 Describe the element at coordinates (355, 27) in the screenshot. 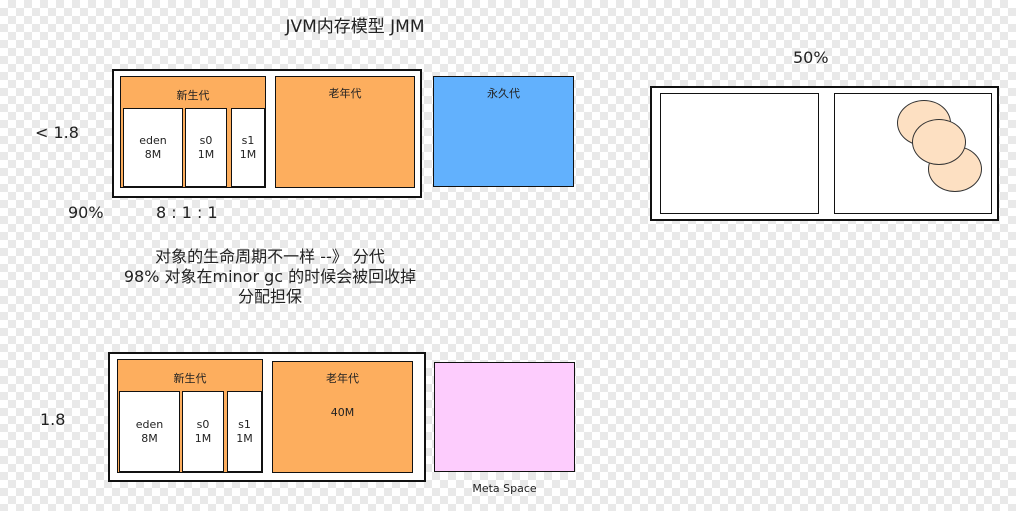

I see `diagram-title: JVM内存模型 JMM` at that location.